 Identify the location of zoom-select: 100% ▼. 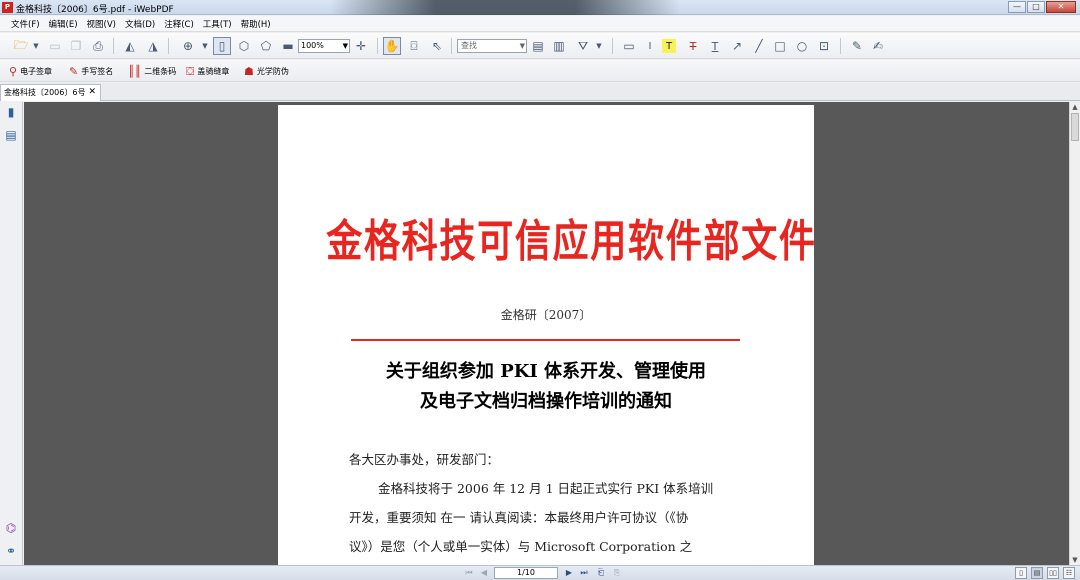
(324, 46).